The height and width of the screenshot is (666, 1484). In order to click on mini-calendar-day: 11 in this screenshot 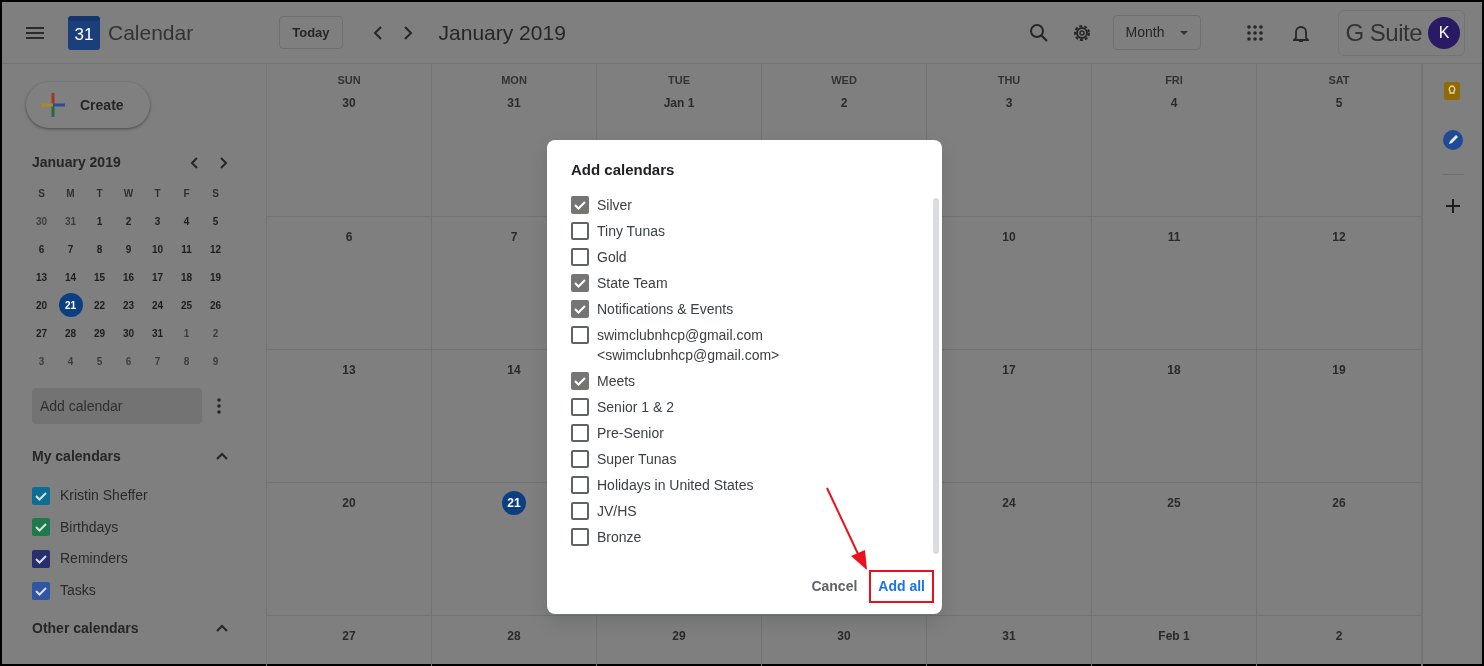, I will do `click(186, 249)`.